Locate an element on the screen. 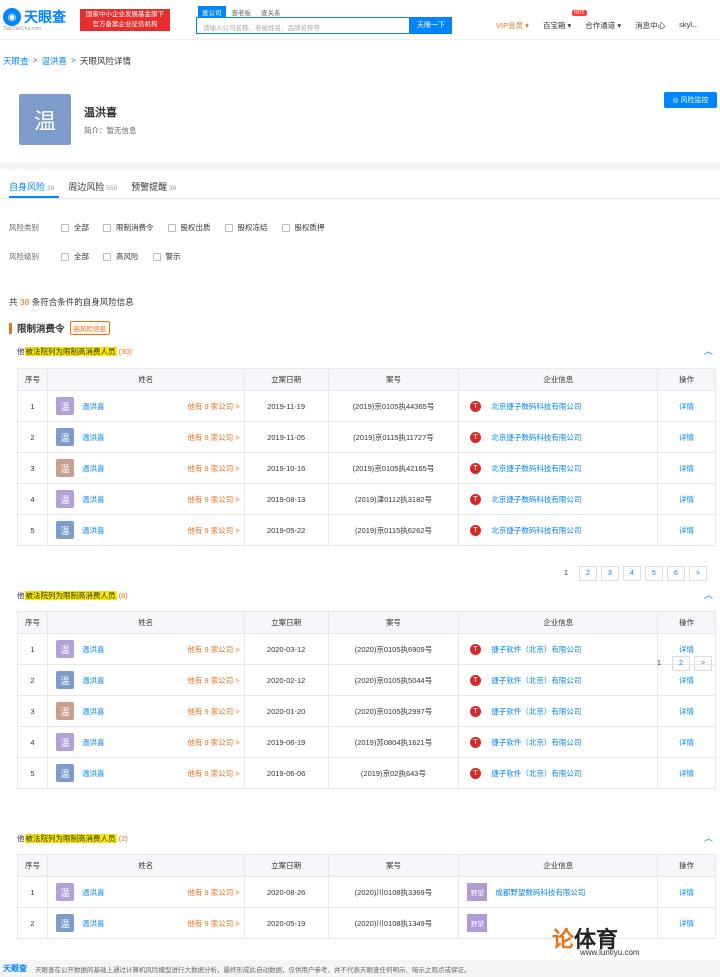 The height and width of the screenshot is (977, 720). tab-surrounding-risk: 周边风险 559 is located at coordinates (92, 186).